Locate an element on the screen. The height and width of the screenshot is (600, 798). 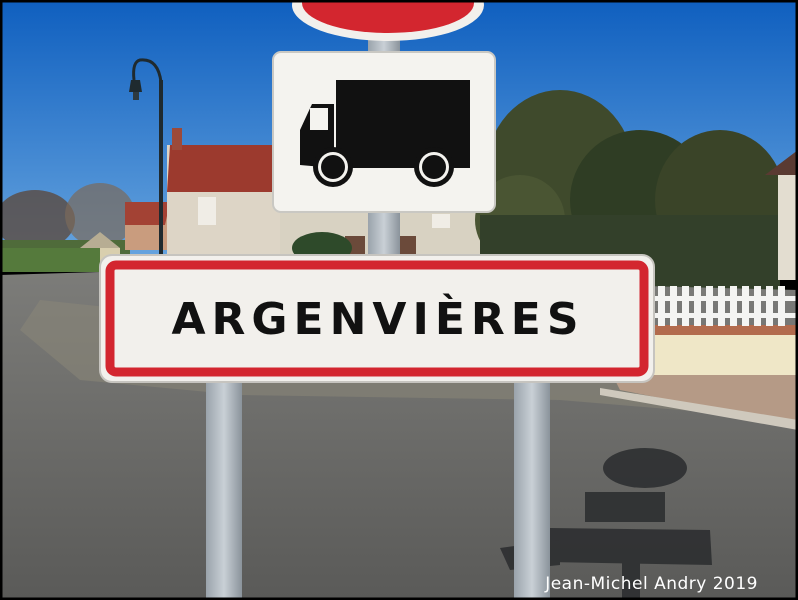
truck-panel is located at coordinates (384, 132).